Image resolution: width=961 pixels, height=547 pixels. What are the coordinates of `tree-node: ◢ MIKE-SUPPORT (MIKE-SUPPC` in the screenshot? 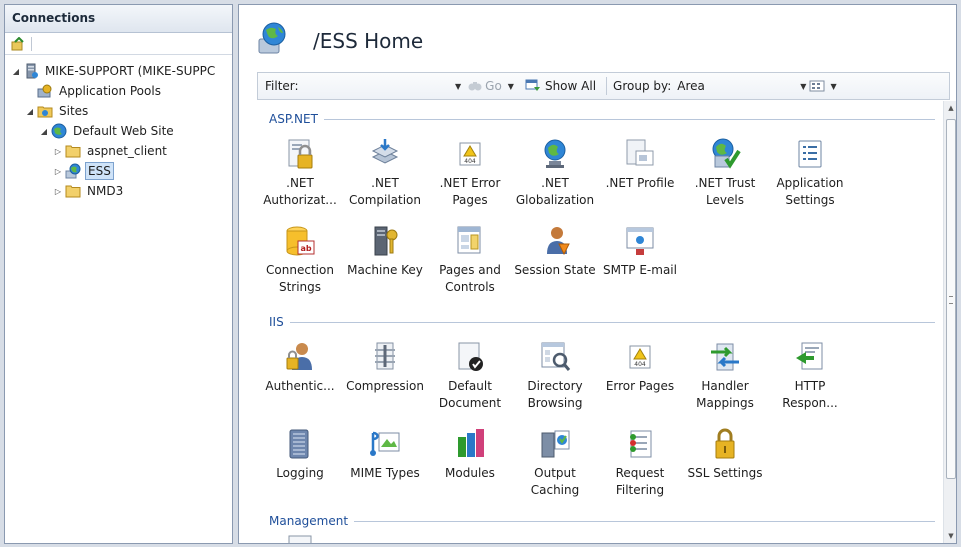 It's located at (118, 71).